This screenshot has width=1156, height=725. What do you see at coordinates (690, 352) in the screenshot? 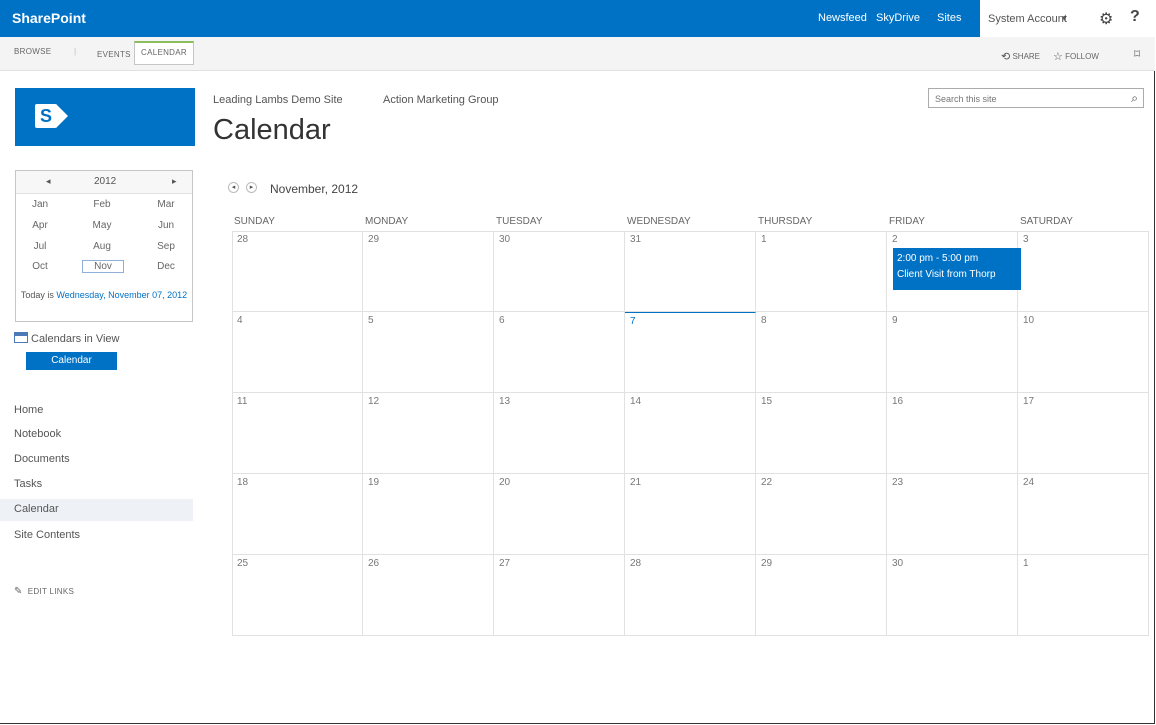
I see `day-cell-today: 7` at bounding box center [690, 352].